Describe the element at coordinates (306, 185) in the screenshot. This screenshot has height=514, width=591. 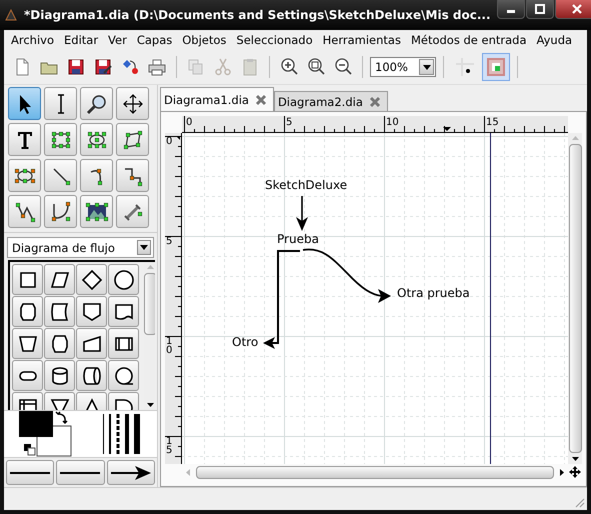
I see `diagram-label: SketchDeluxe` at that location.